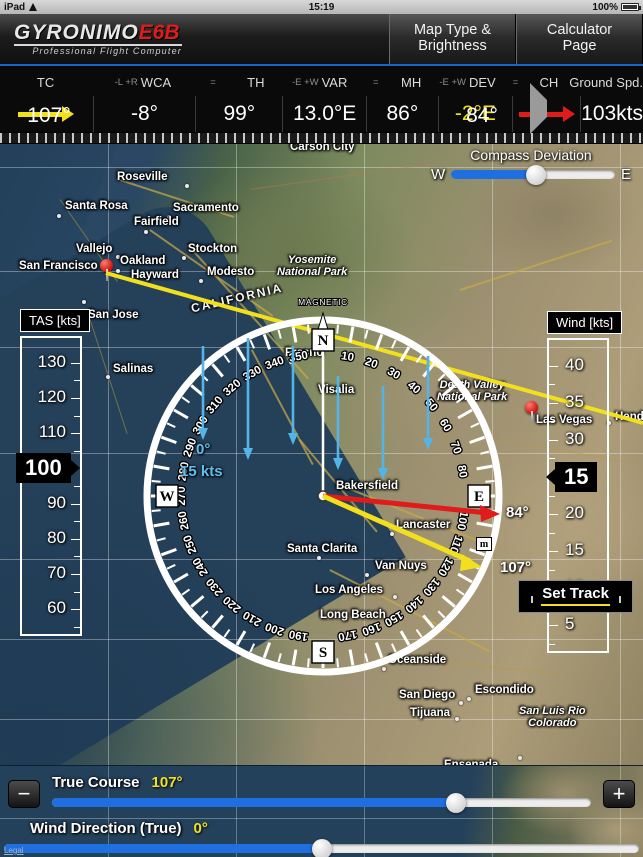 This screenshot has width=643, height=857. What do you see at coordinates (431, 586) in the screenshot?
I see `rose-degree-label: 130` at bounding box center [431, 586].